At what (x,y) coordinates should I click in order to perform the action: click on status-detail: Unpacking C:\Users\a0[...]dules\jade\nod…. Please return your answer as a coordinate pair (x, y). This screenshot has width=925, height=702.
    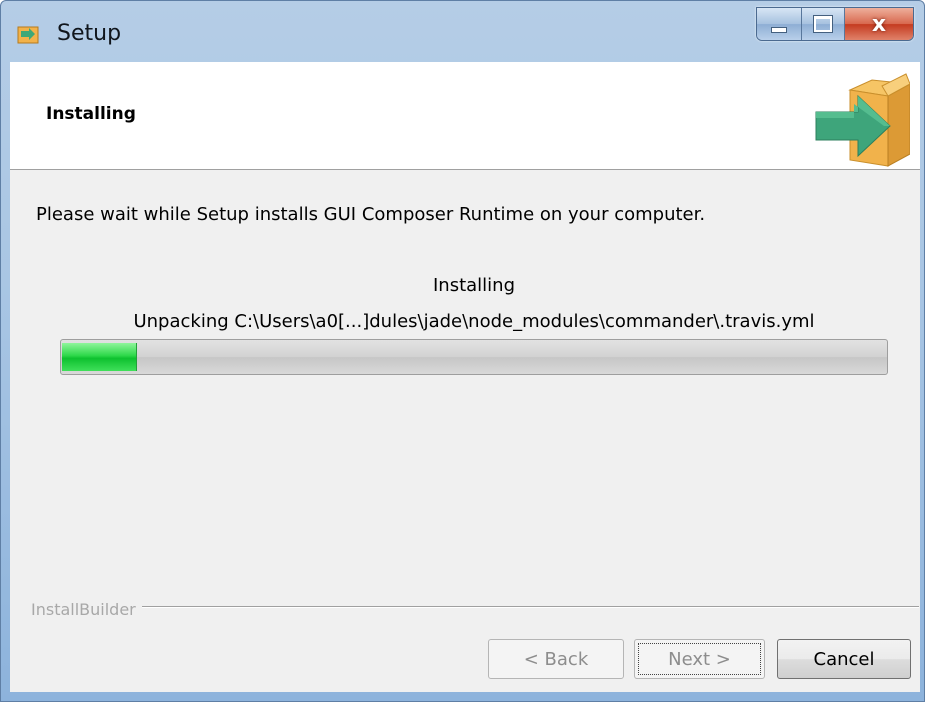
    Looking at the image, I should click on (474, 321).